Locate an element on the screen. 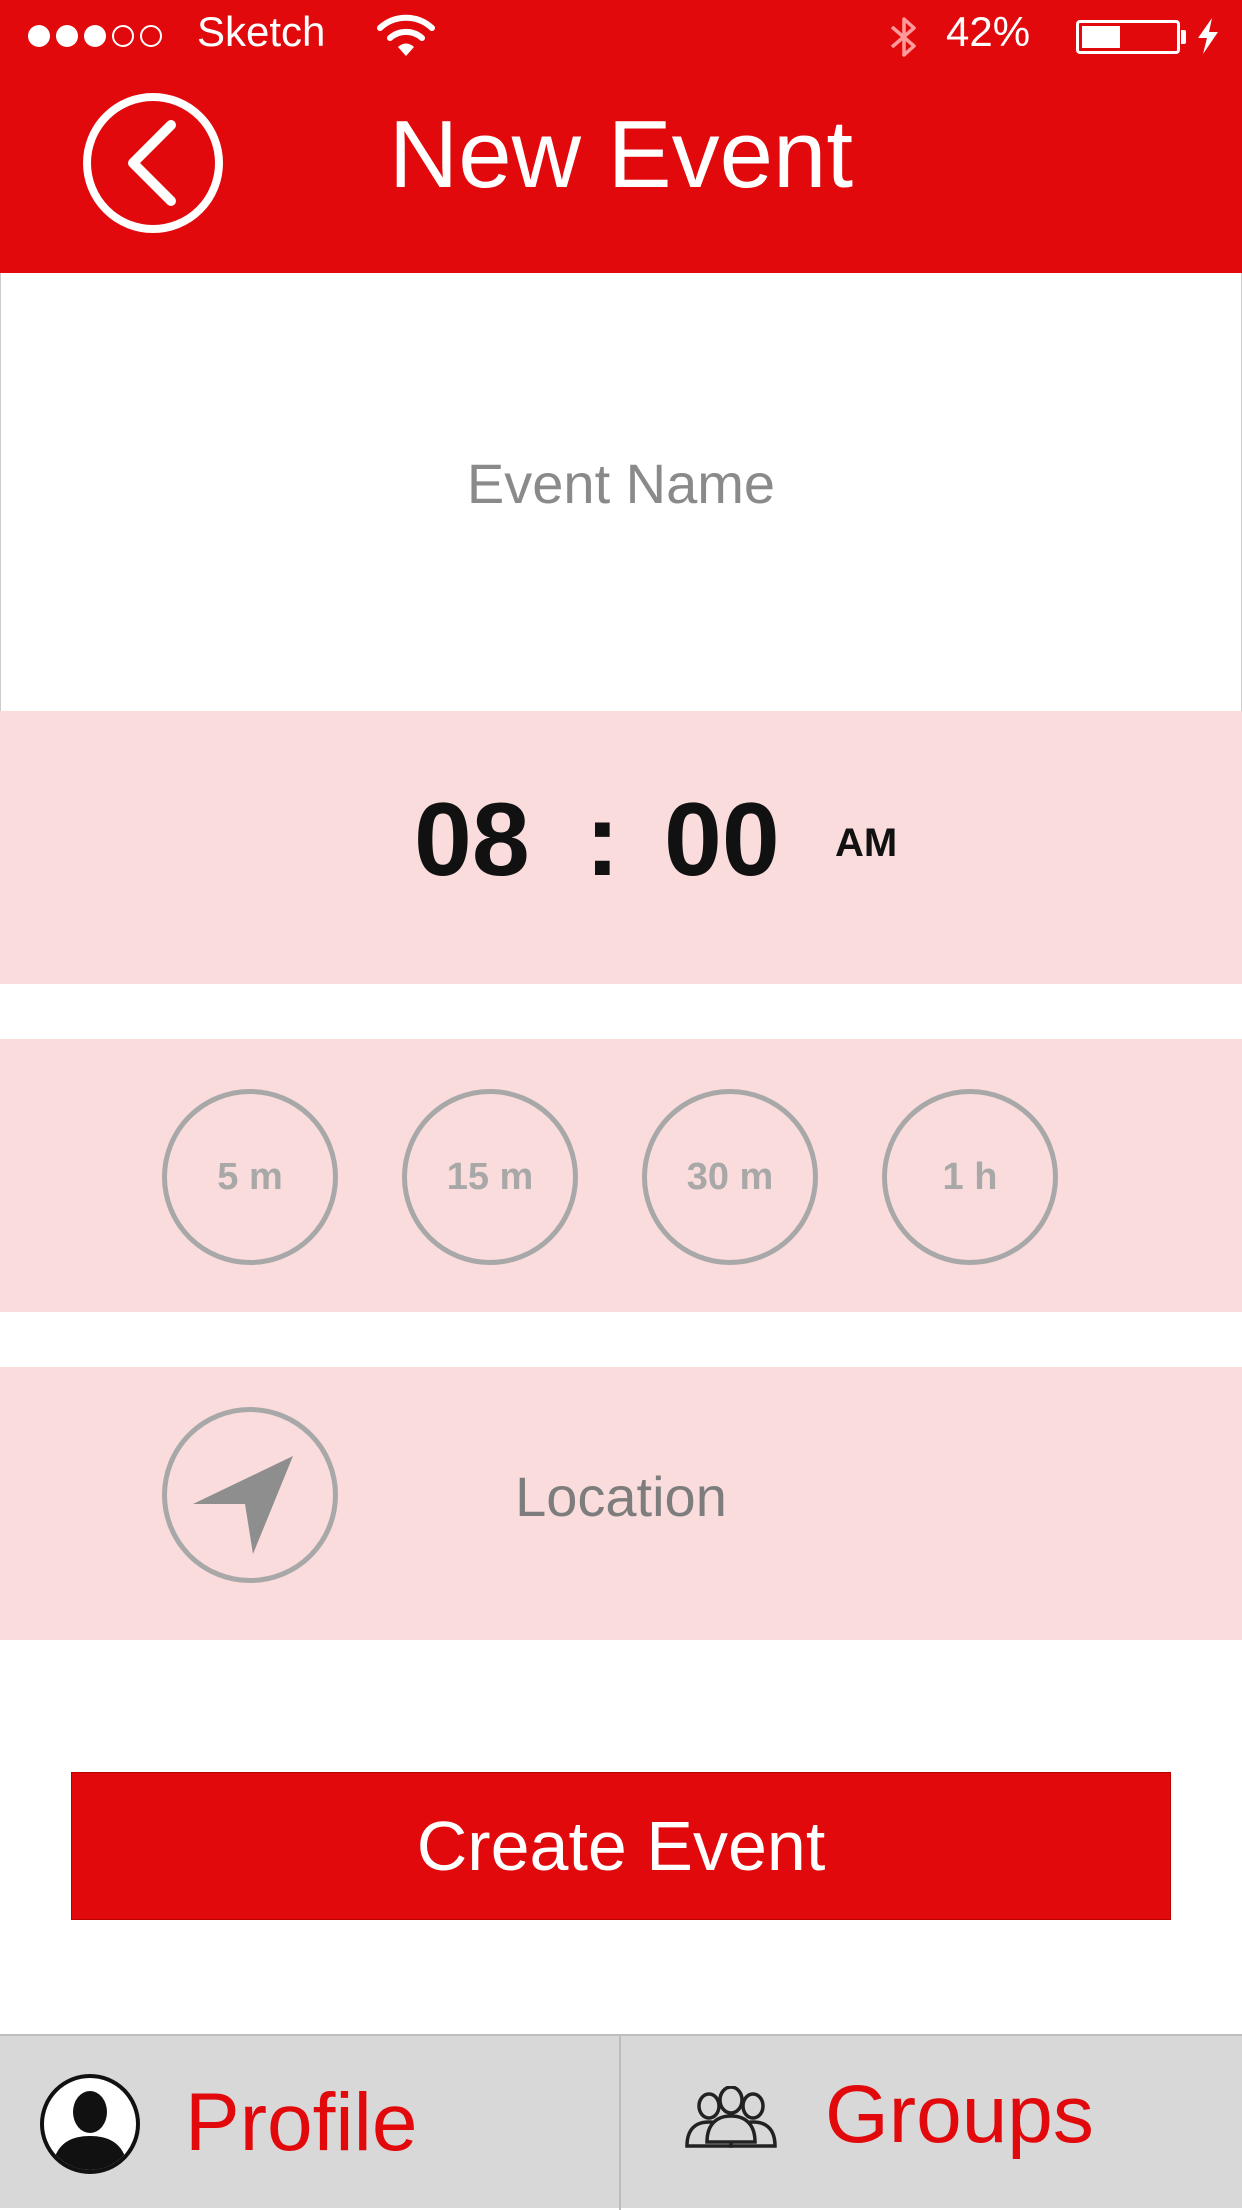  battery-percent: 42% is located at coordinates (988, 31).